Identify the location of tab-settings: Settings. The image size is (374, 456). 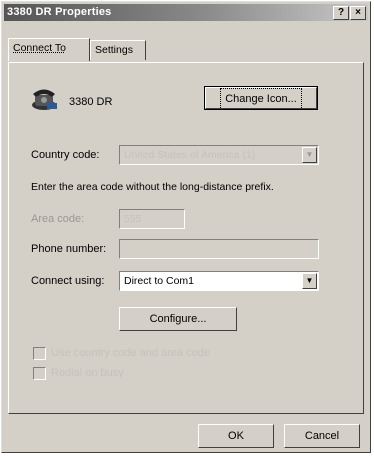
(118, 50).